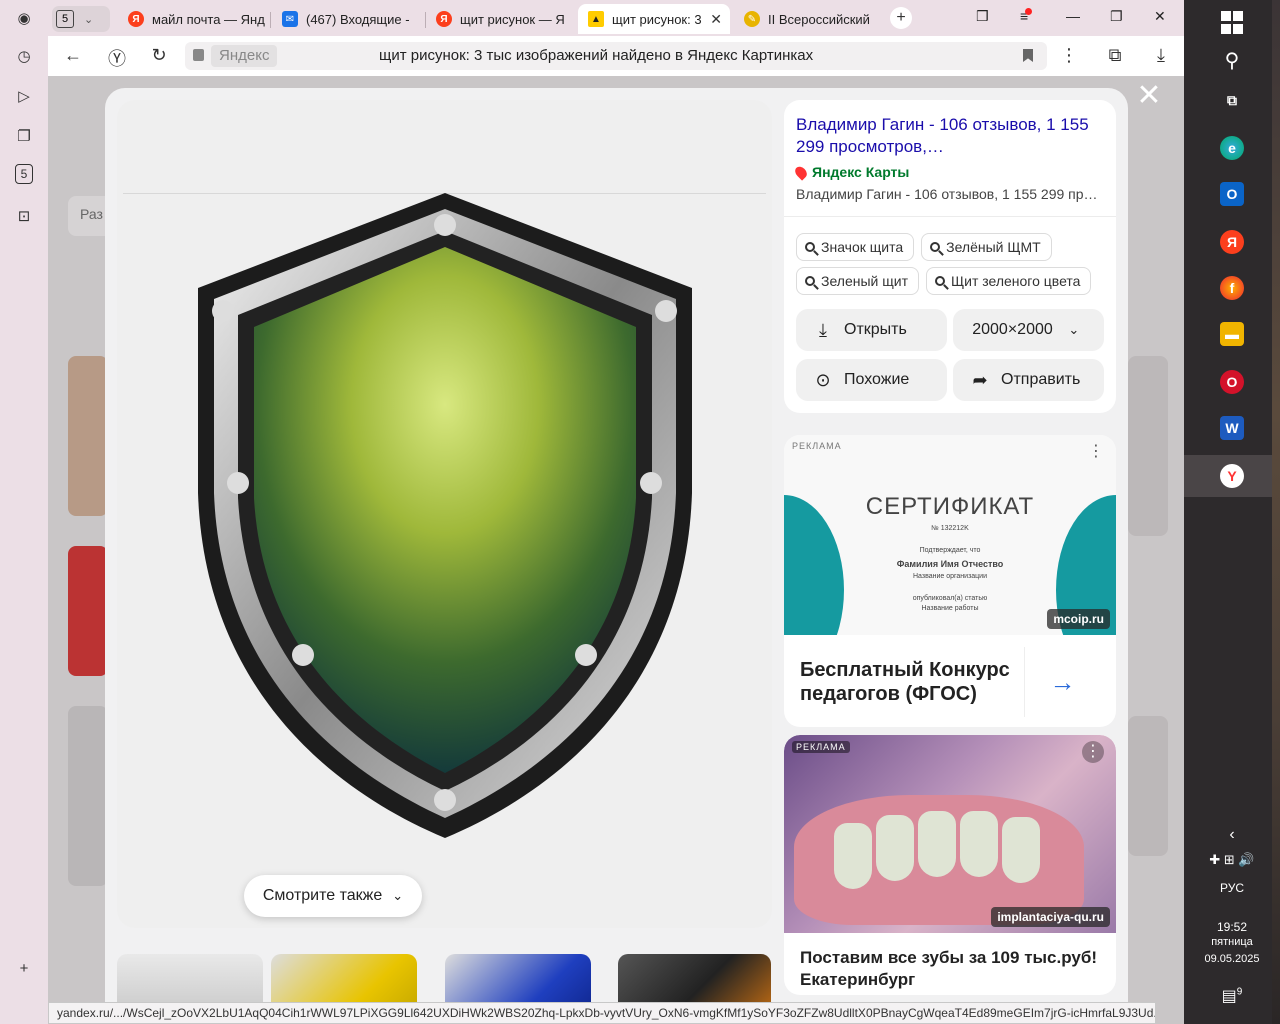 The width and height of the screenshot is (1280, 1024). What do you see at coordinates (1062, 682) in the screenshot?
I see `arrow-right-icon: →` at bounding box center [1062, 682].